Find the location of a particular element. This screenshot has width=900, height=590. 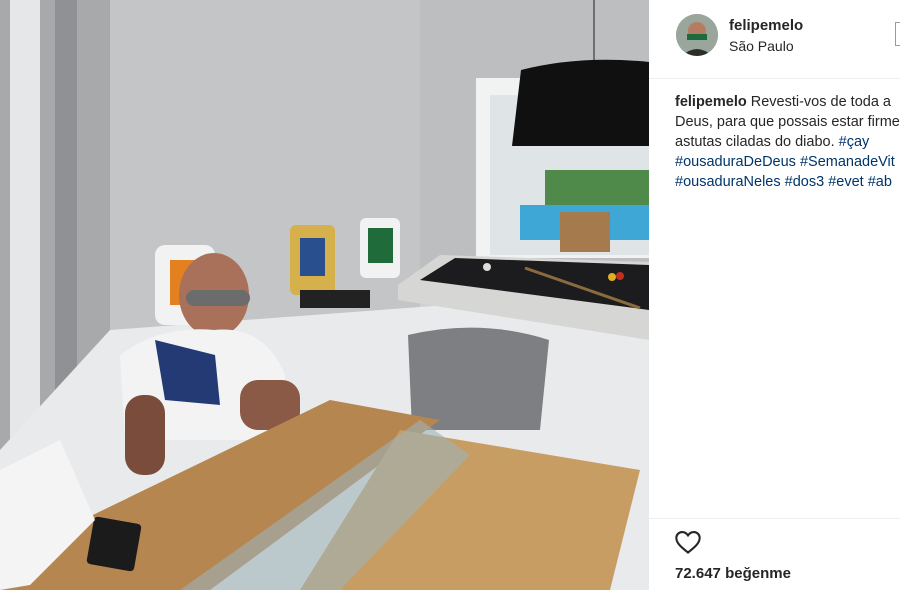

caption-text-2: Deus, para que possais estar firme is located at coordinates (787, 122).